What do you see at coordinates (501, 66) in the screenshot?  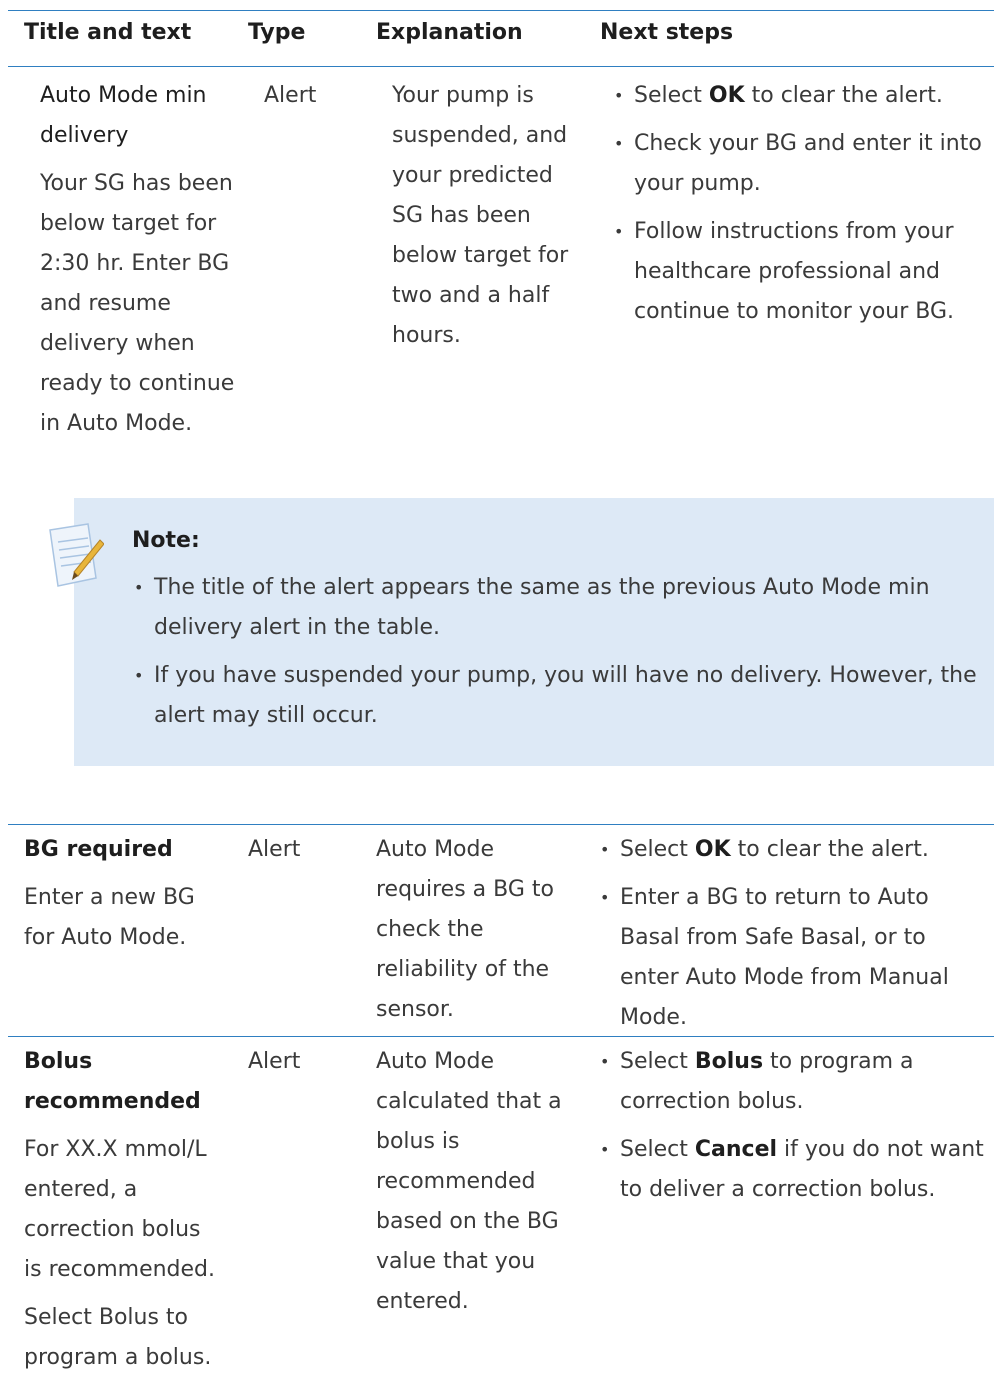 I see `header-bottom-rule` at bounding box center [501, 66].